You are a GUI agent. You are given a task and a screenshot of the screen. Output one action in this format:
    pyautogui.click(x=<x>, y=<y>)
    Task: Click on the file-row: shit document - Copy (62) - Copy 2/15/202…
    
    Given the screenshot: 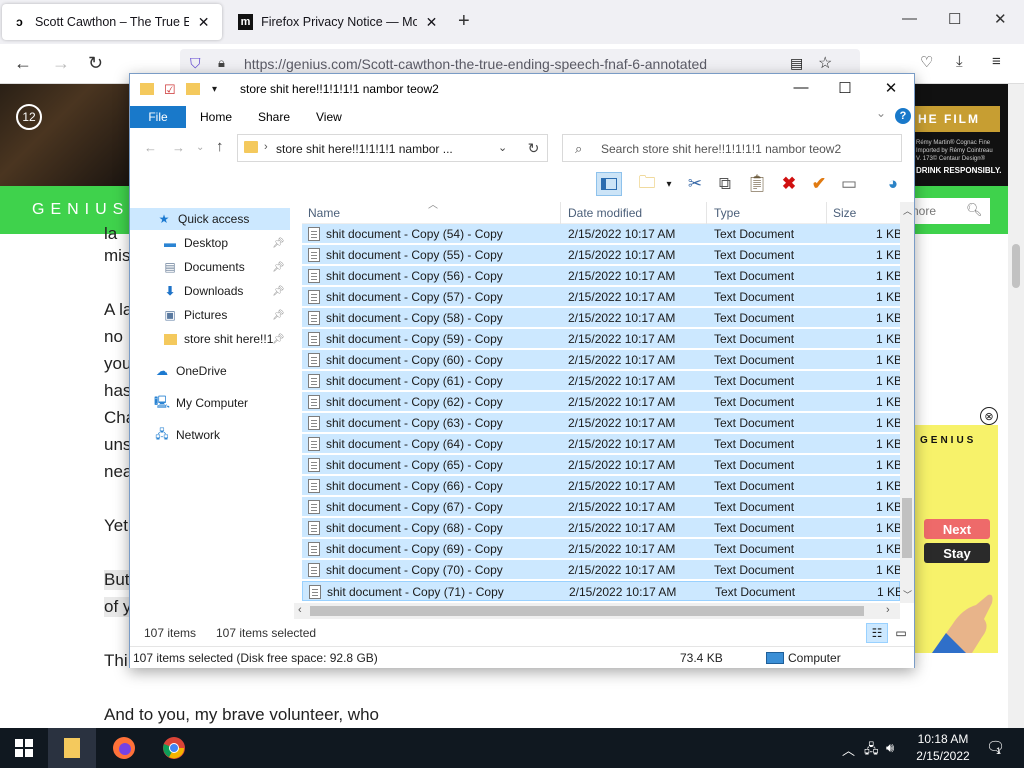 What is the action you would take?
    pyautogui.click(x=601, y=402)
    